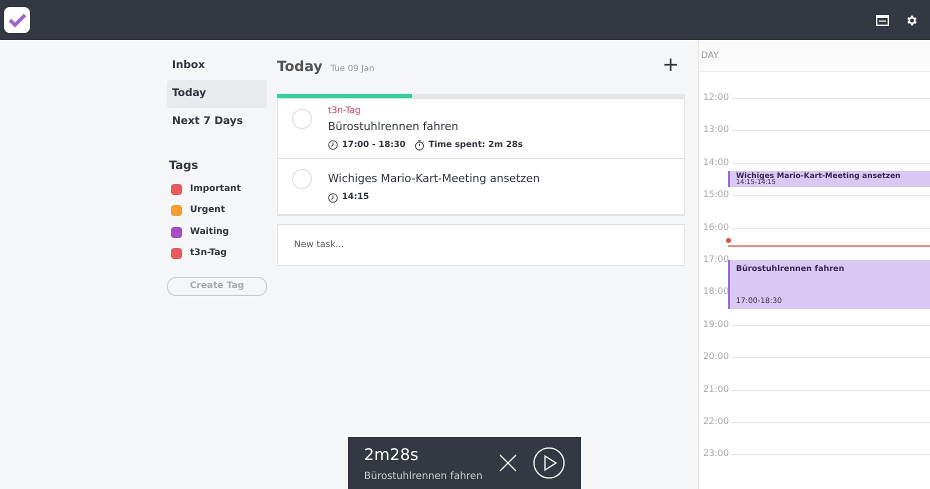 This screenshot has height=489, width=930. Describe the element at coordinates (715, 131) in the screenshot. I see `hour-label: 13:00` at that location.